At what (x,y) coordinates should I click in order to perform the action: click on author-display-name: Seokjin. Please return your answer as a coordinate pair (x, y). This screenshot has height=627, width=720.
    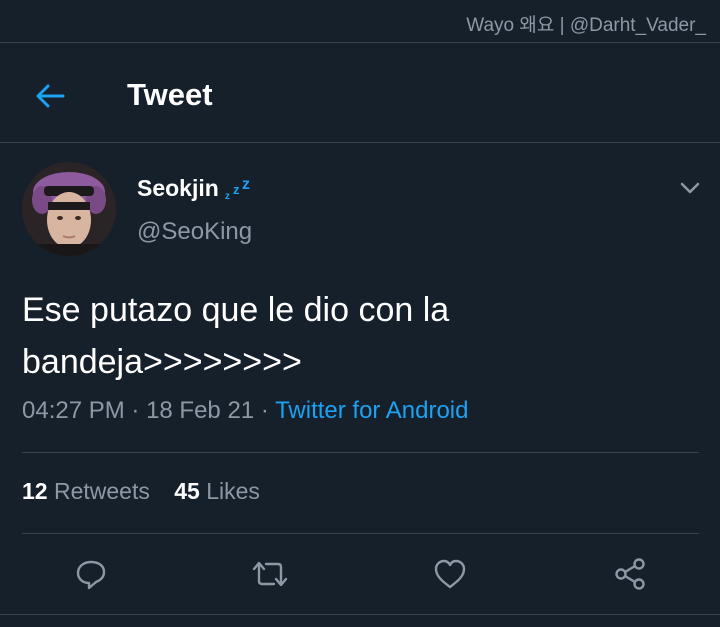
    Looking at the image, I should click on (178, 188).